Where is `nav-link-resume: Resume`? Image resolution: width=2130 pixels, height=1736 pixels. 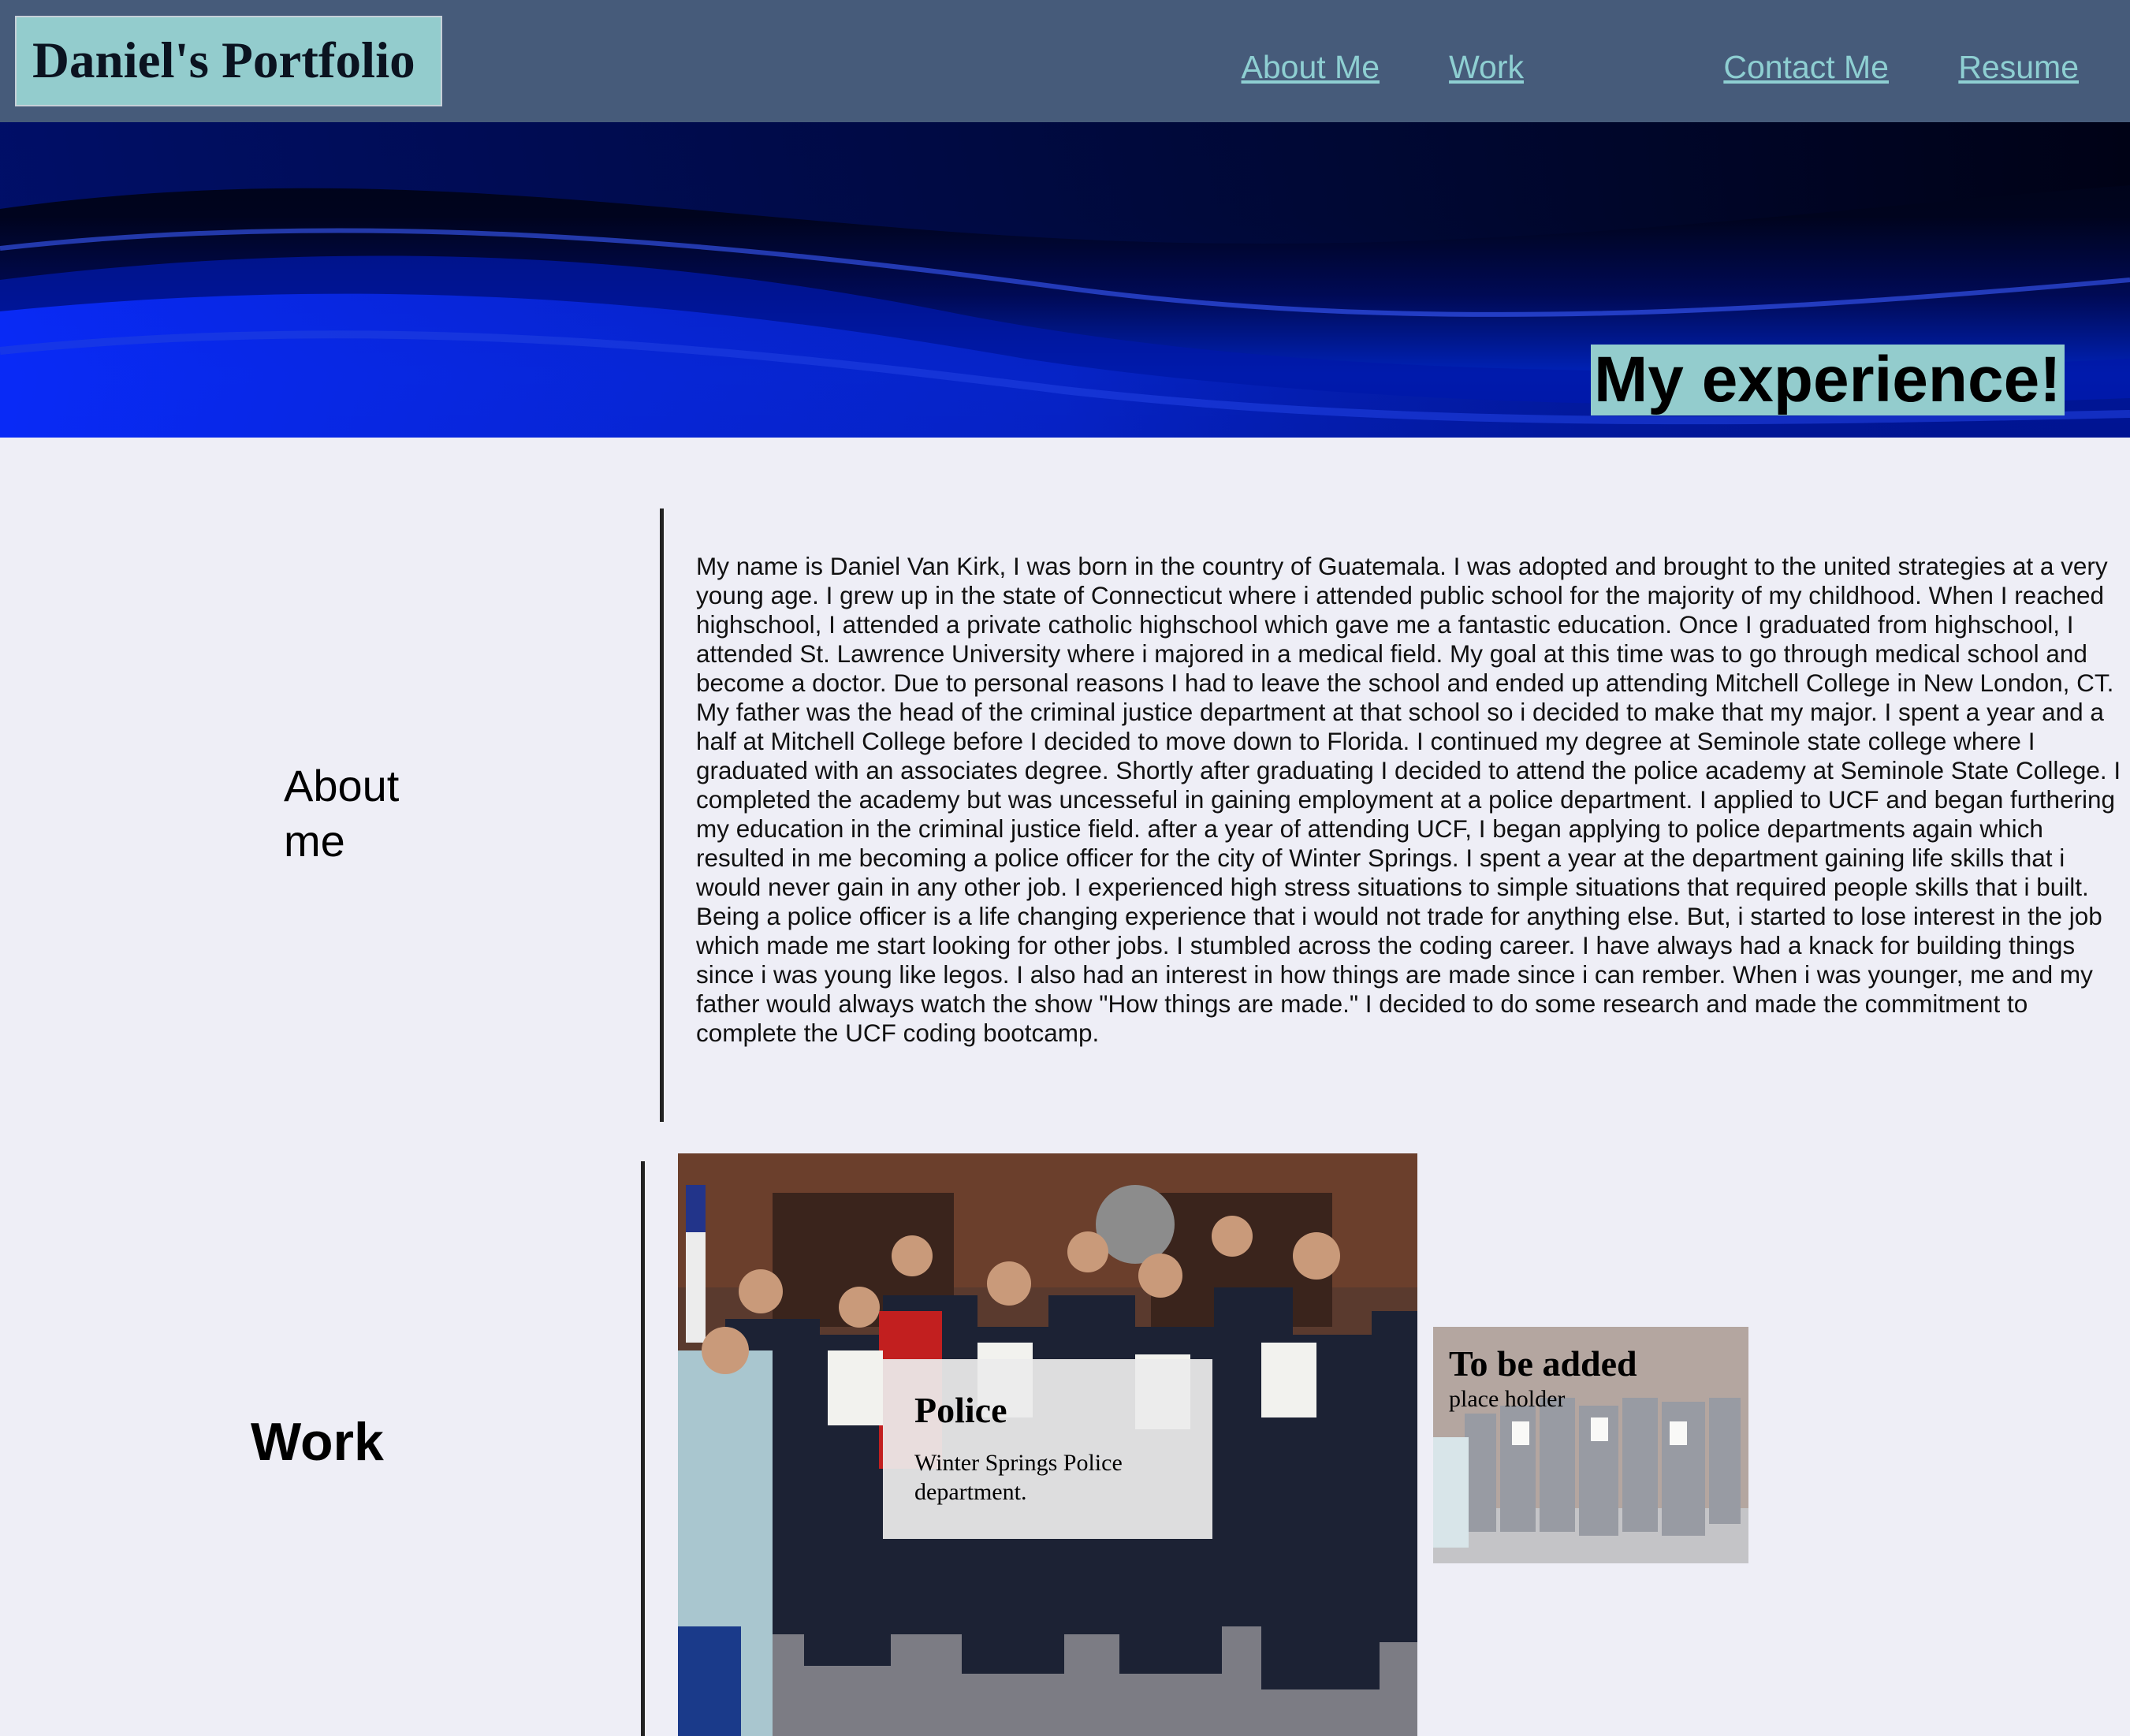 nav-link-resume: Resume is located at coordinates (2018, 67).